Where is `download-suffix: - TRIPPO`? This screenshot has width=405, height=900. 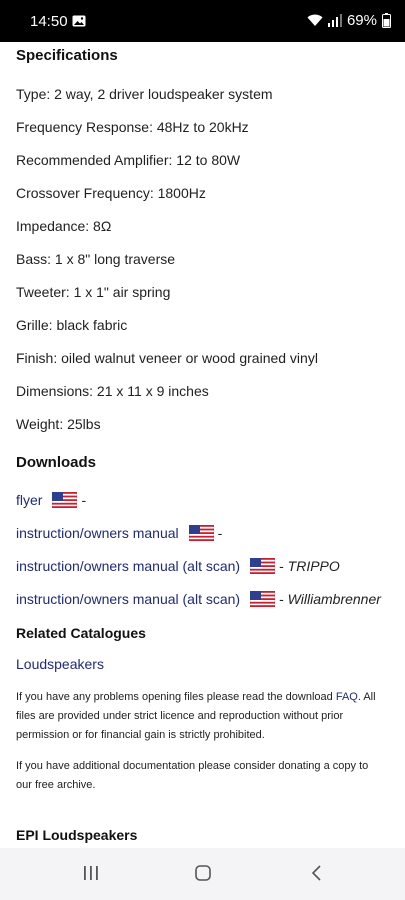 download-suffix: - TRIPPO is located at coordinates (309, 566).